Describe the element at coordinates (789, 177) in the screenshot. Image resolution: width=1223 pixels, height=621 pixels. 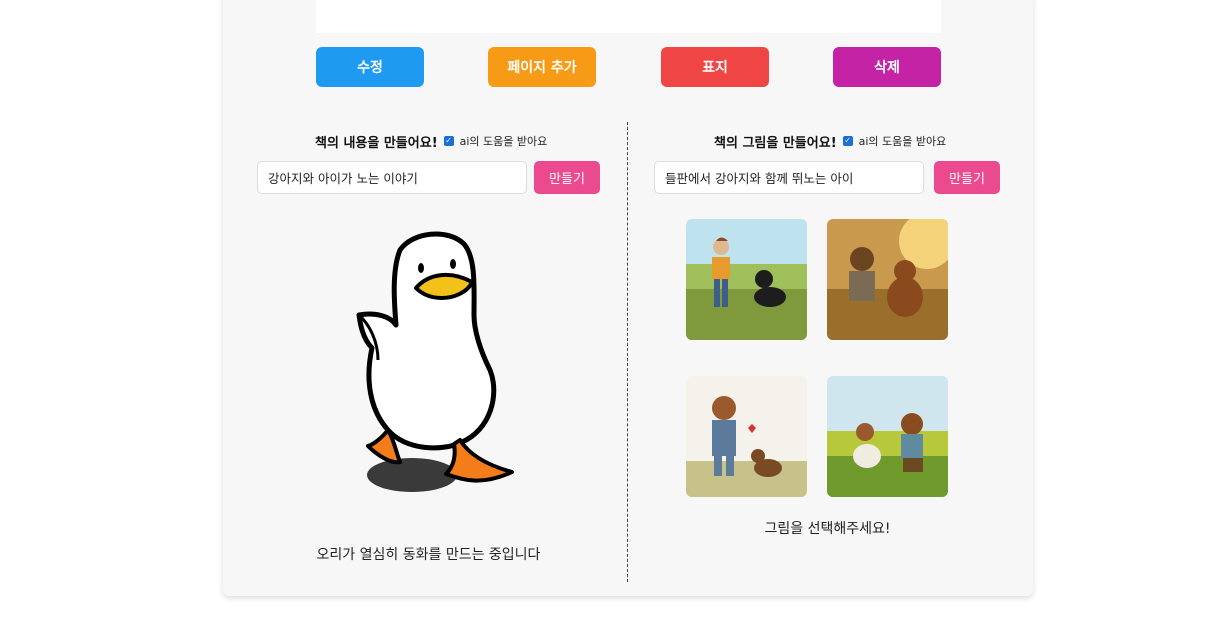
I see `image-prompt-input: 들판에서 강아지와 함께 뛰노는 아이` at that location.